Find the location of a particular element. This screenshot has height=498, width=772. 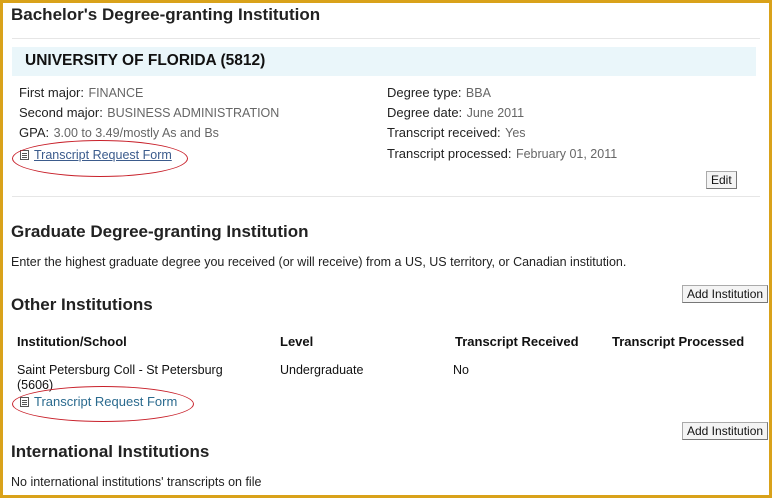

gpa-label: GPA: is located at coordinates (34, 132).